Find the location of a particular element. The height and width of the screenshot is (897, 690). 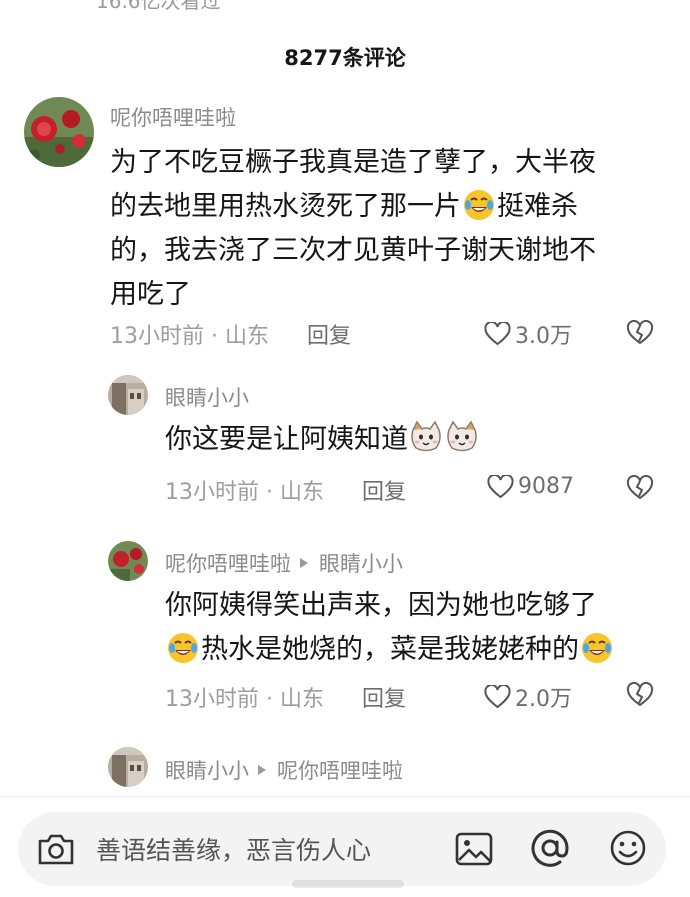

like-count: 2.0万 is located at coordinates (543, 699).